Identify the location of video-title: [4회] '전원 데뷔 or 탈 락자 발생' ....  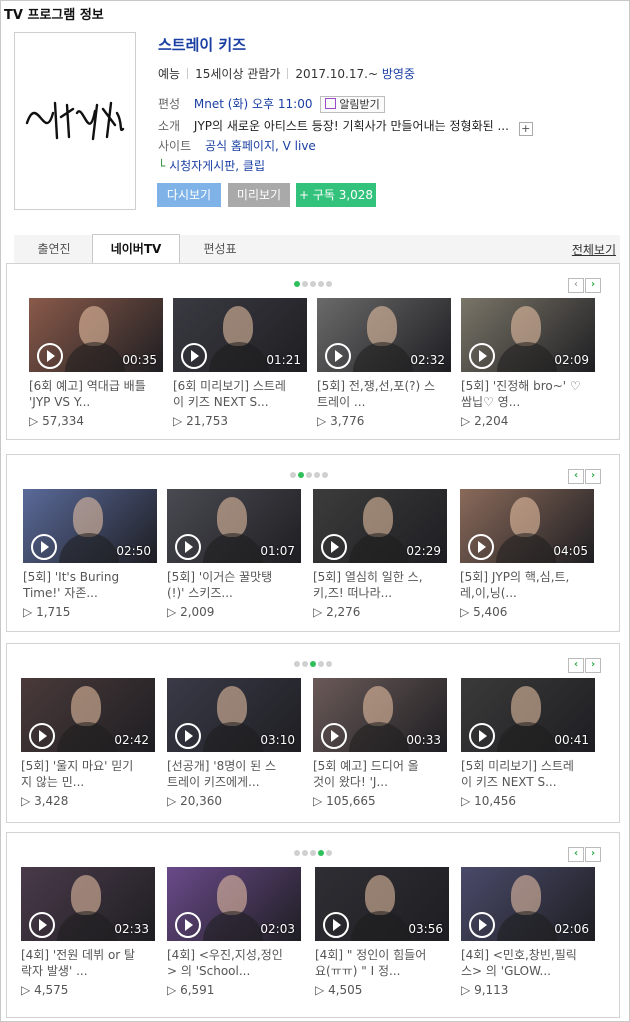
(91, 963).